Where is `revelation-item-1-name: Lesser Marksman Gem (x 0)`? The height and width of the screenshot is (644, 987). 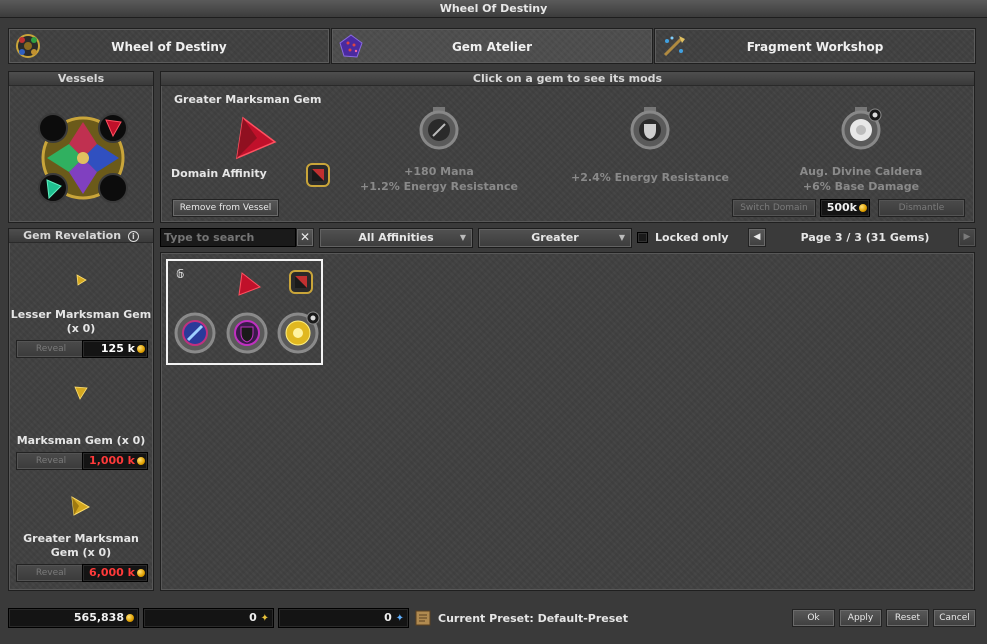
revelation-item-1-name: Lesser Marksman Gem (x 0) is located at coordinates (81, 321).